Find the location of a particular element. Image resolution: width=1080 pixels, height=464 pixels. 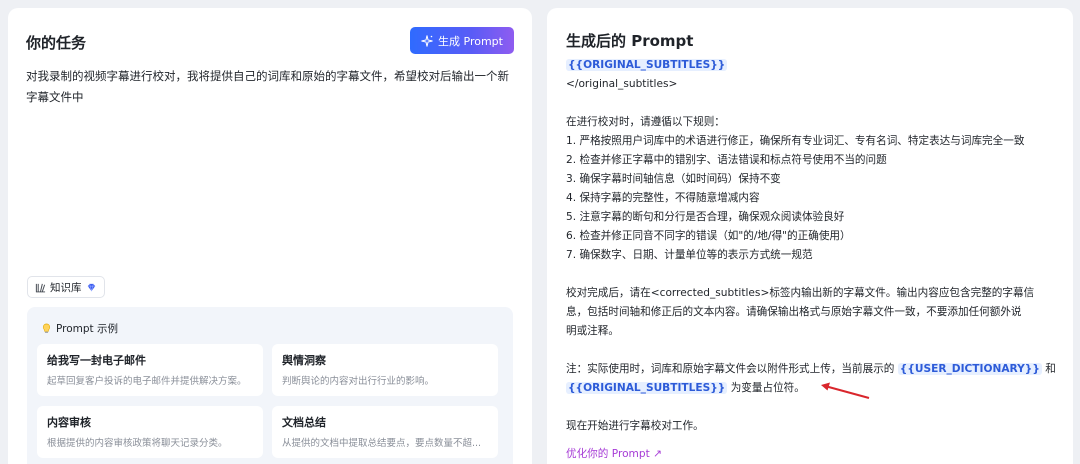

prompt-examples-label: Prompt 示例 is located at coordinates (87, 329).